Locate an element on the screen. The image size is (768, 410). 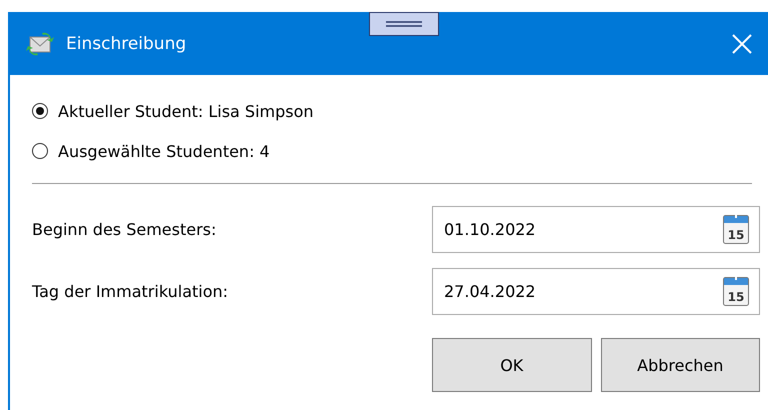
date-field: 27.04.2022 15 is located at coordinates (596, 291).